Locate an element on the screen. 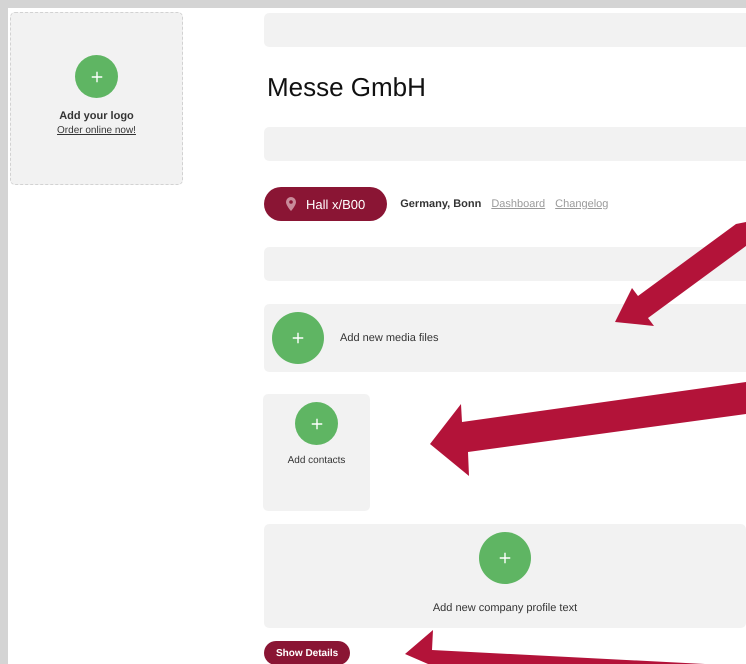  show-details-button: Show Details is located at coordinates (307, 652).